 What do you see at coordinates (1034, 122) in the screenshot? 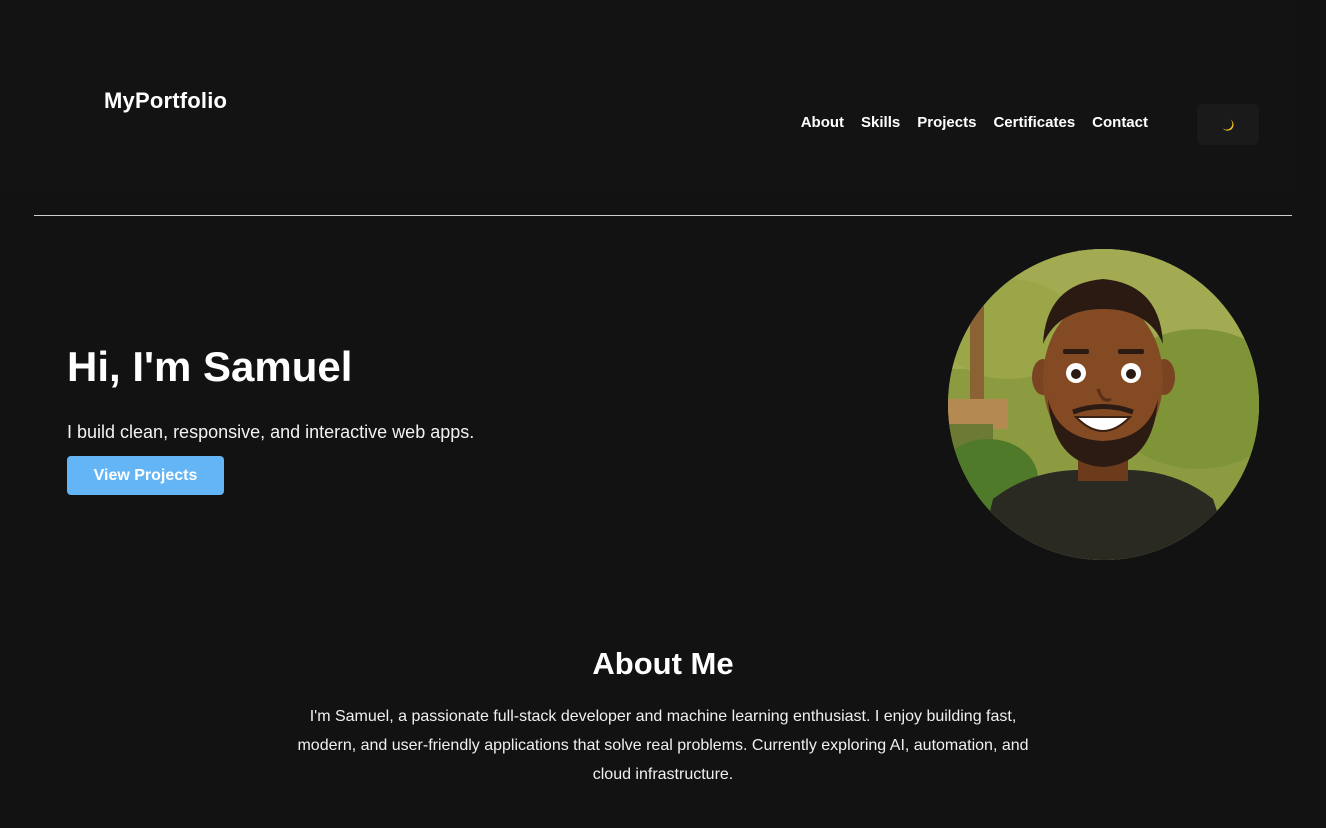
I see `nav-link-certificates: Certificates` at bounding box center [1034, 122].